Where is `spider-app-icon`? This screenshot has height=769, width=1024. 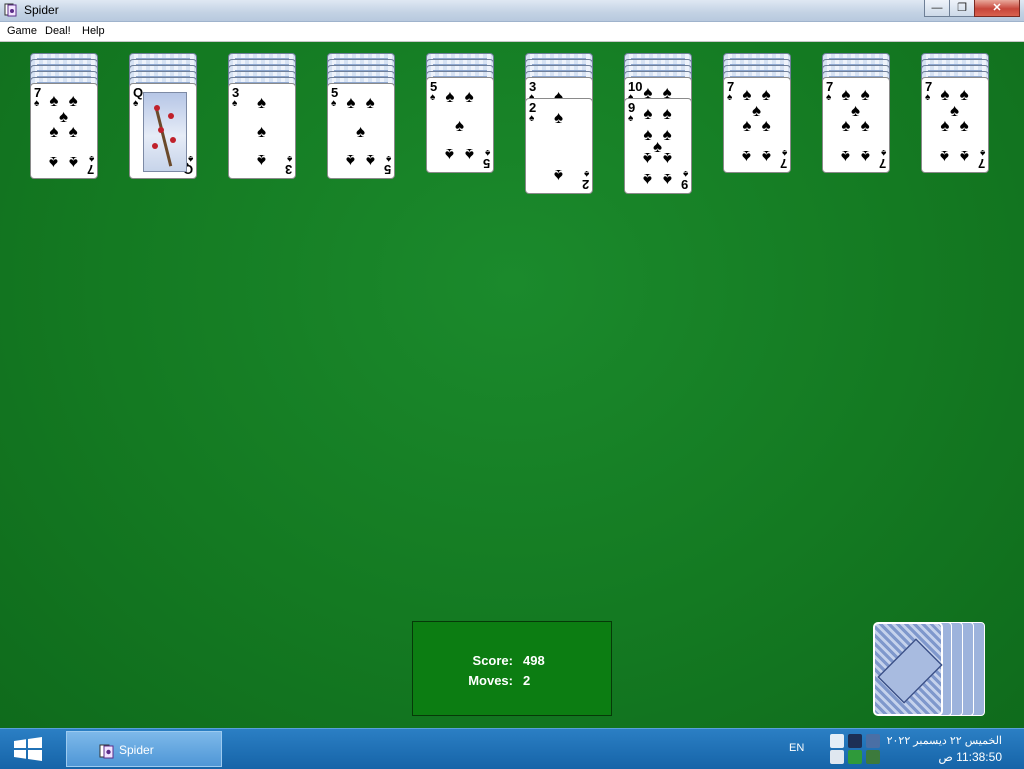
spider-app-icon is located at coordinates (10, 10).